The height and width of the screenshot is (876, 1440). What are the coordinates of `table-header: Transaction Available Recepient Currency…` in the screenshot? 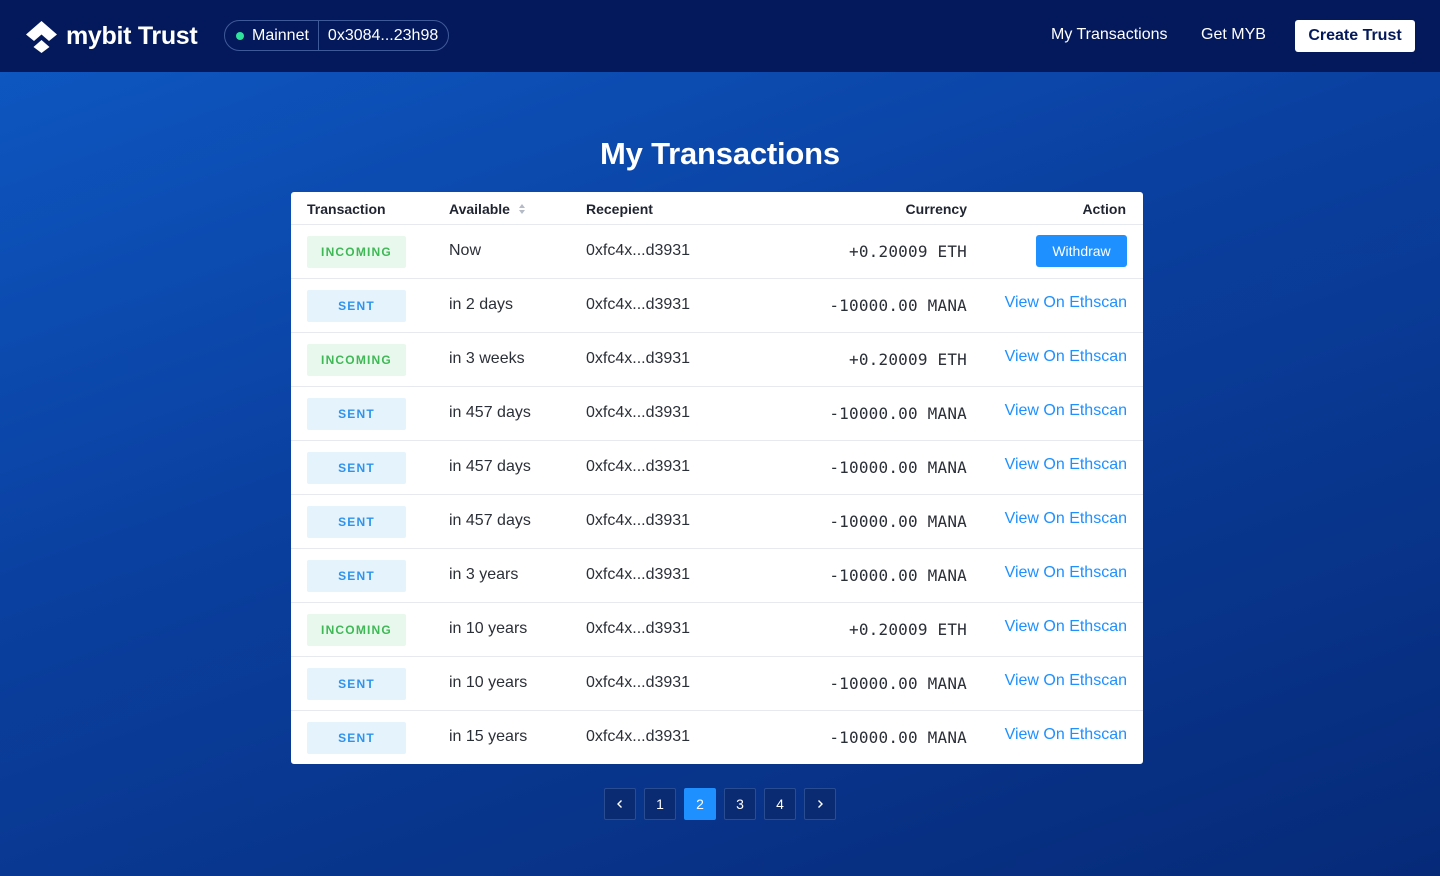 It's located at (717, 208).